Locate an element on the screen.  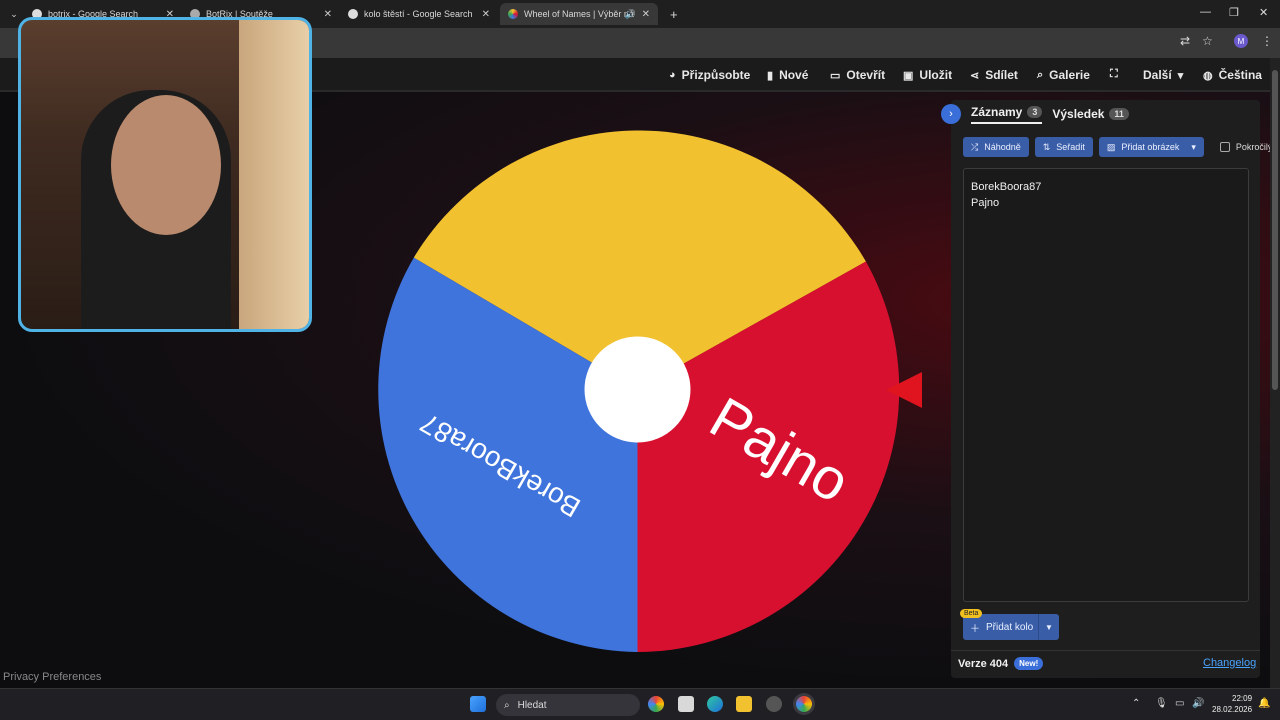
file-icon: ▮ is located at coordinates (770, 75).